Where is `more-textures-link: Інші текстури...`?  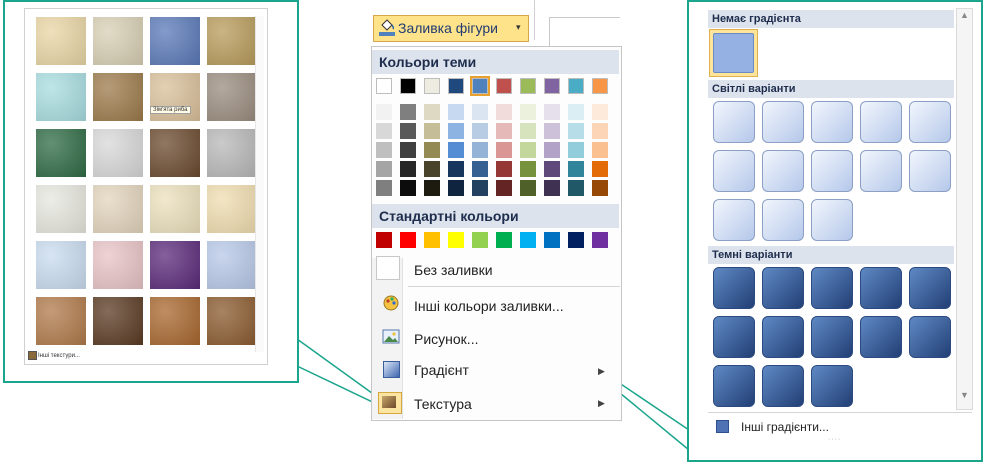 more-textures-link: Інші текстури... is located at coordinates (59, 356).